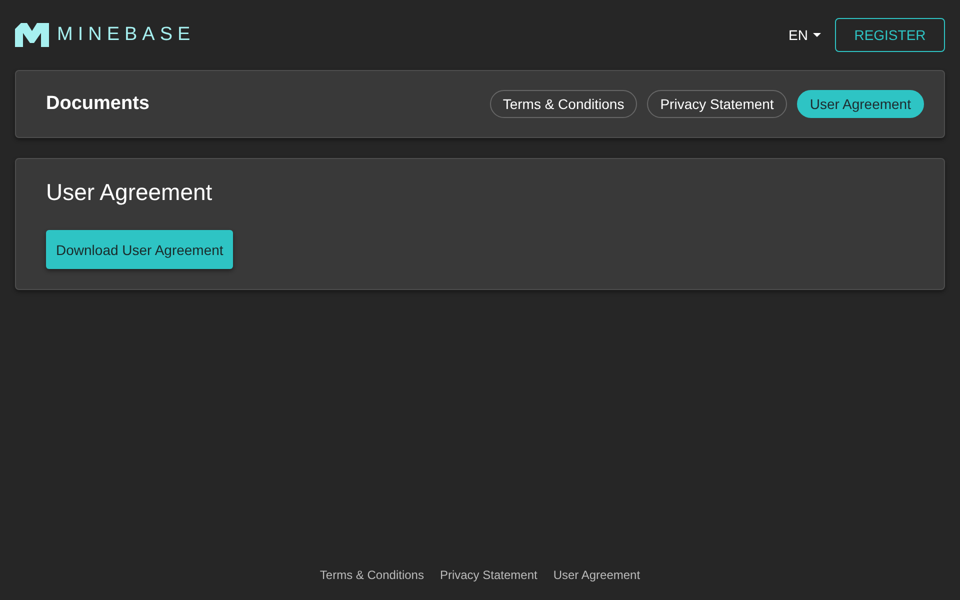 The image size is (960, 600). What do you see at coordinates (489, 575) in the screenshot?
I see `footer-link: Privacy Statement` at bounding box center [489, 575].